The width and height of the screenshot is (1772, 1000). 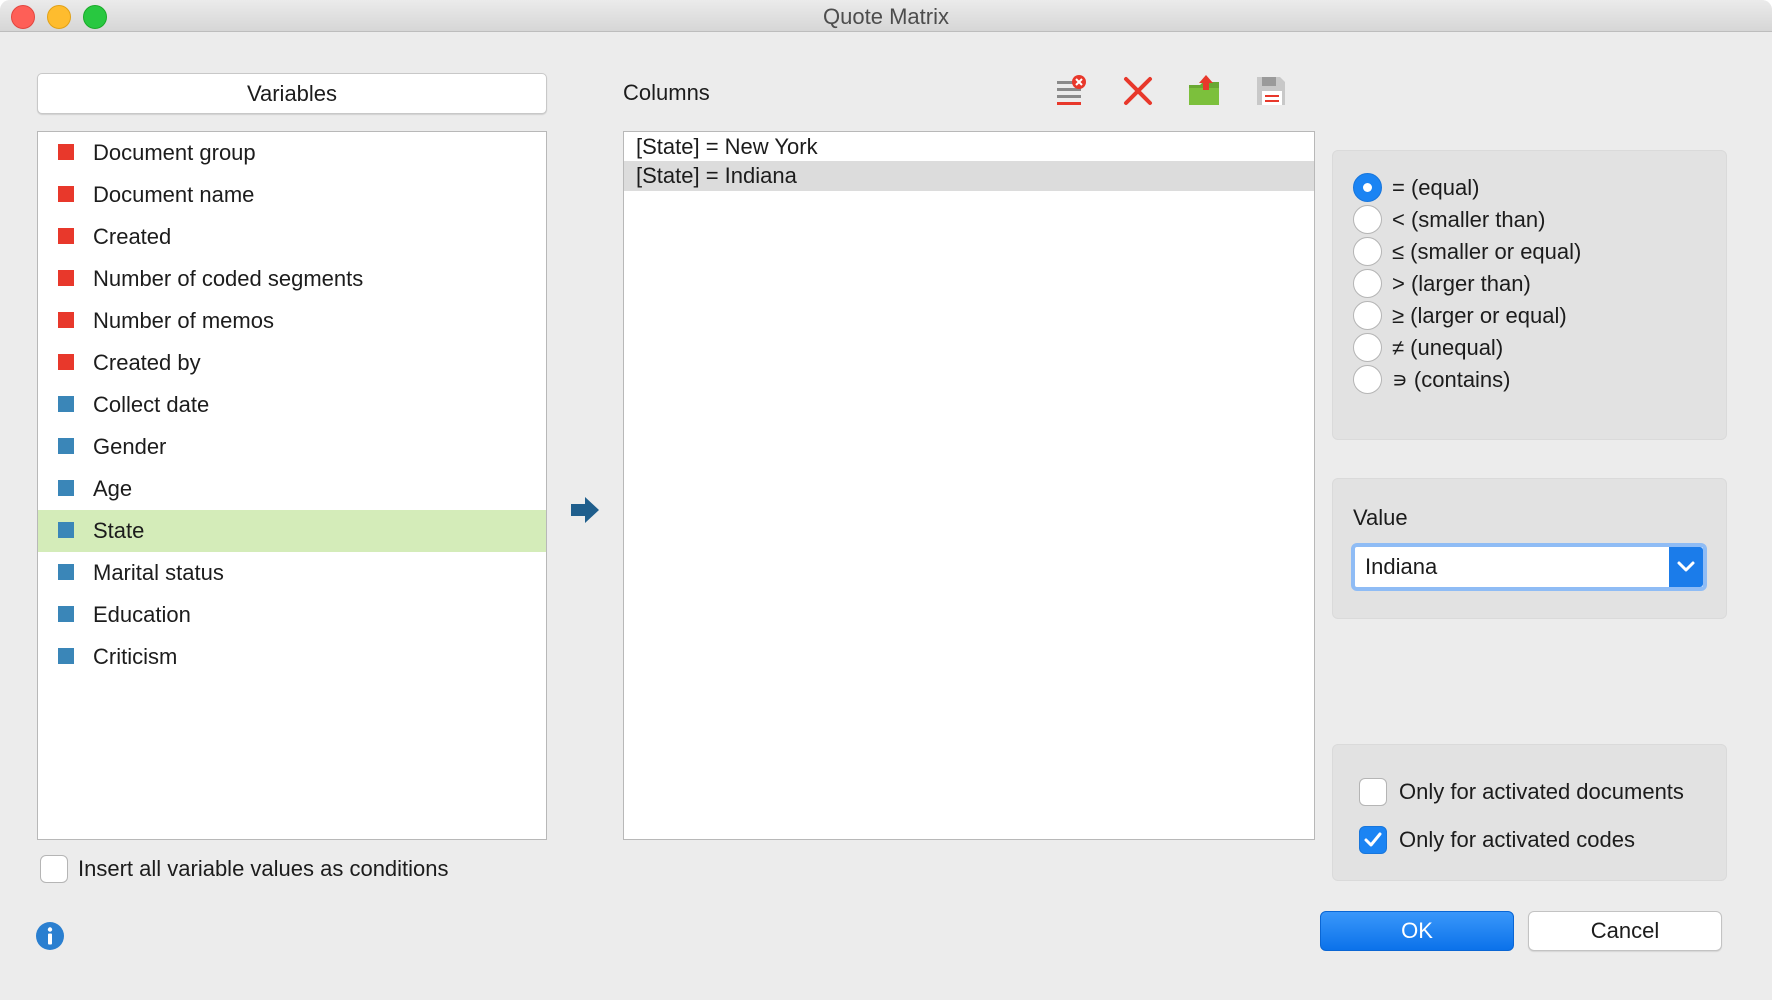 What do you see at coordinates (151, 404) in the screenshot?
I see `variable-label: Collect date` at bounding box center [151, 404].